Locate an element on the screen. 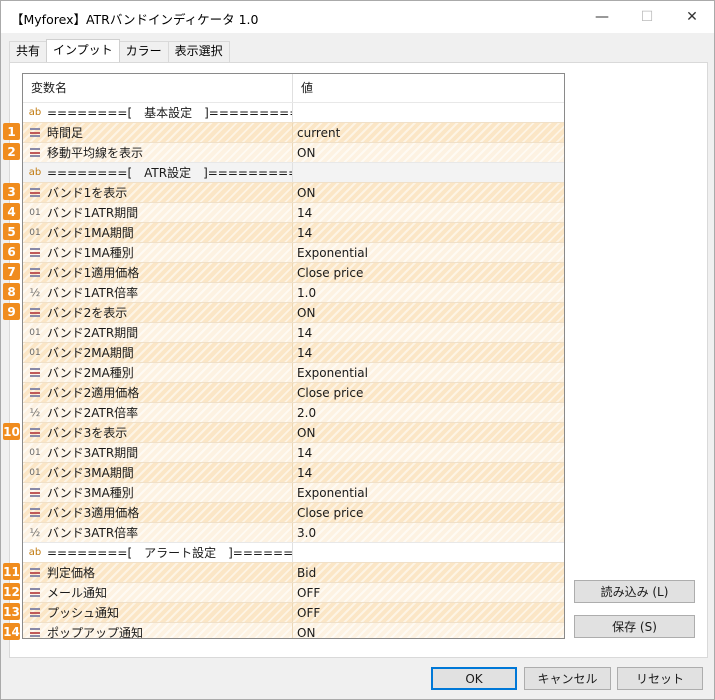 The height and width of the screenshot is (700, 715). table-row: ポップアップ通知 ON is located at coordinates (293, 630).